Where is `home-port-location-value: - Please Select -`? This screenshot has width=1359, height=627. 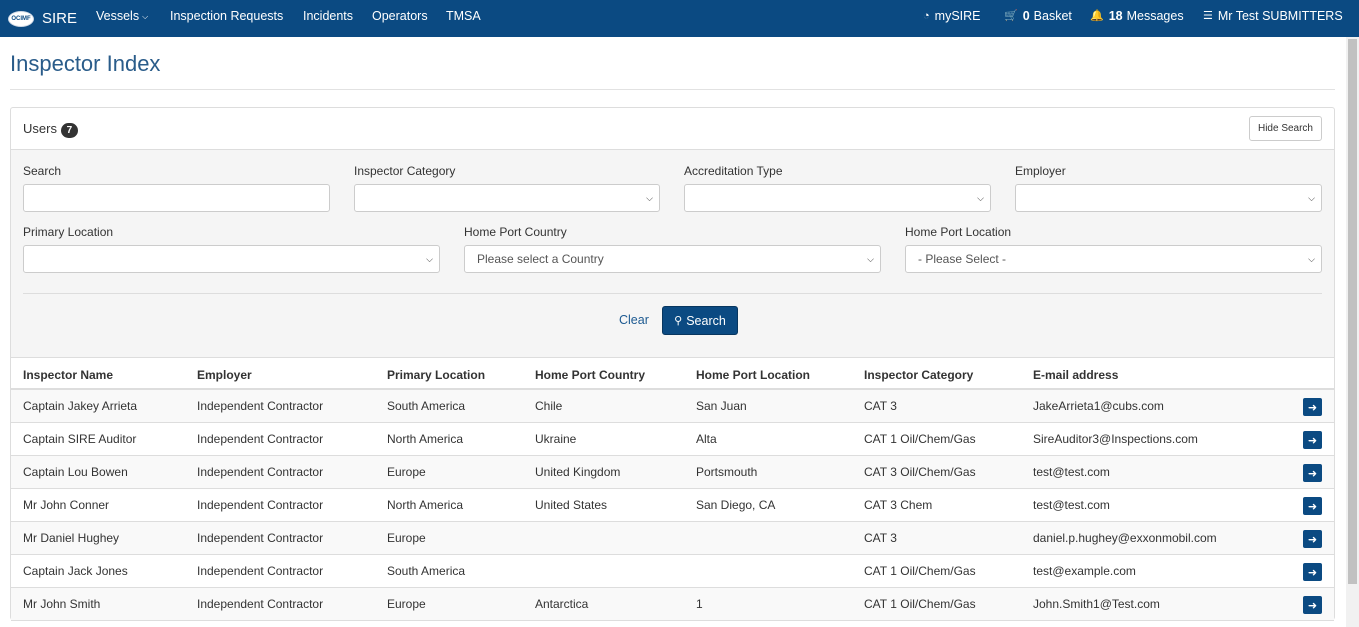 home-port-location-value: - Please Select - is located at coordinates (962, 259).